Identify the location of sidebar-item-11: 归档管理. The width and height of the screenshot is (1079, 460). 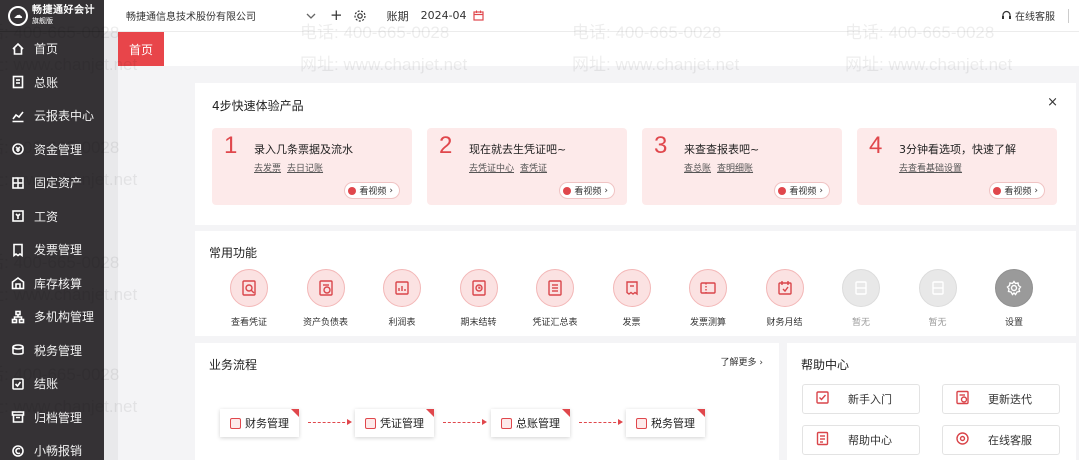
(52, 418).